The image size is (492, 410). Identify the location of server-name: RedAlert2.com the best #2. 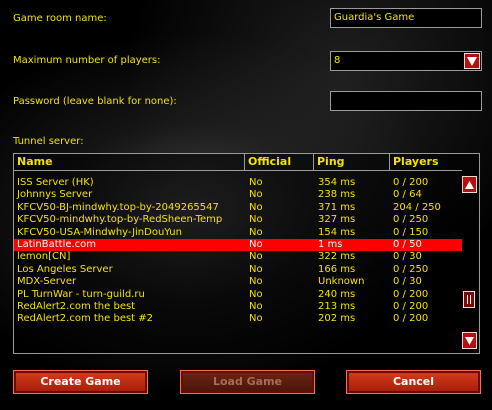
(85, 319).